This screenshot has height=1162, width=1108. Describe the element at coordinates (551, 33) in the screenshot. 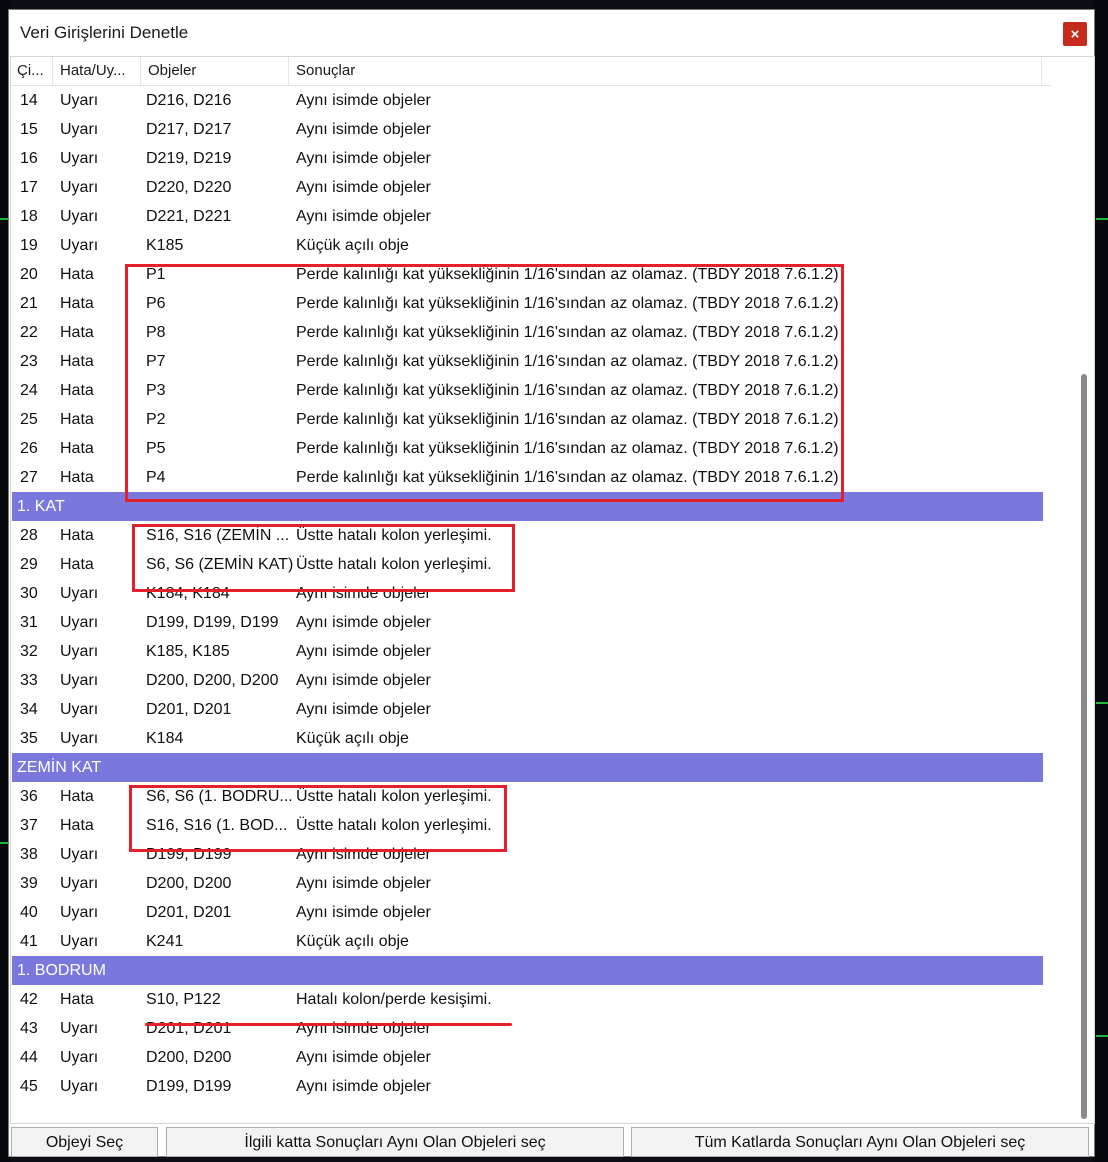

I see `title-bar: Veri Girişlerini Denetle ×` at that location.